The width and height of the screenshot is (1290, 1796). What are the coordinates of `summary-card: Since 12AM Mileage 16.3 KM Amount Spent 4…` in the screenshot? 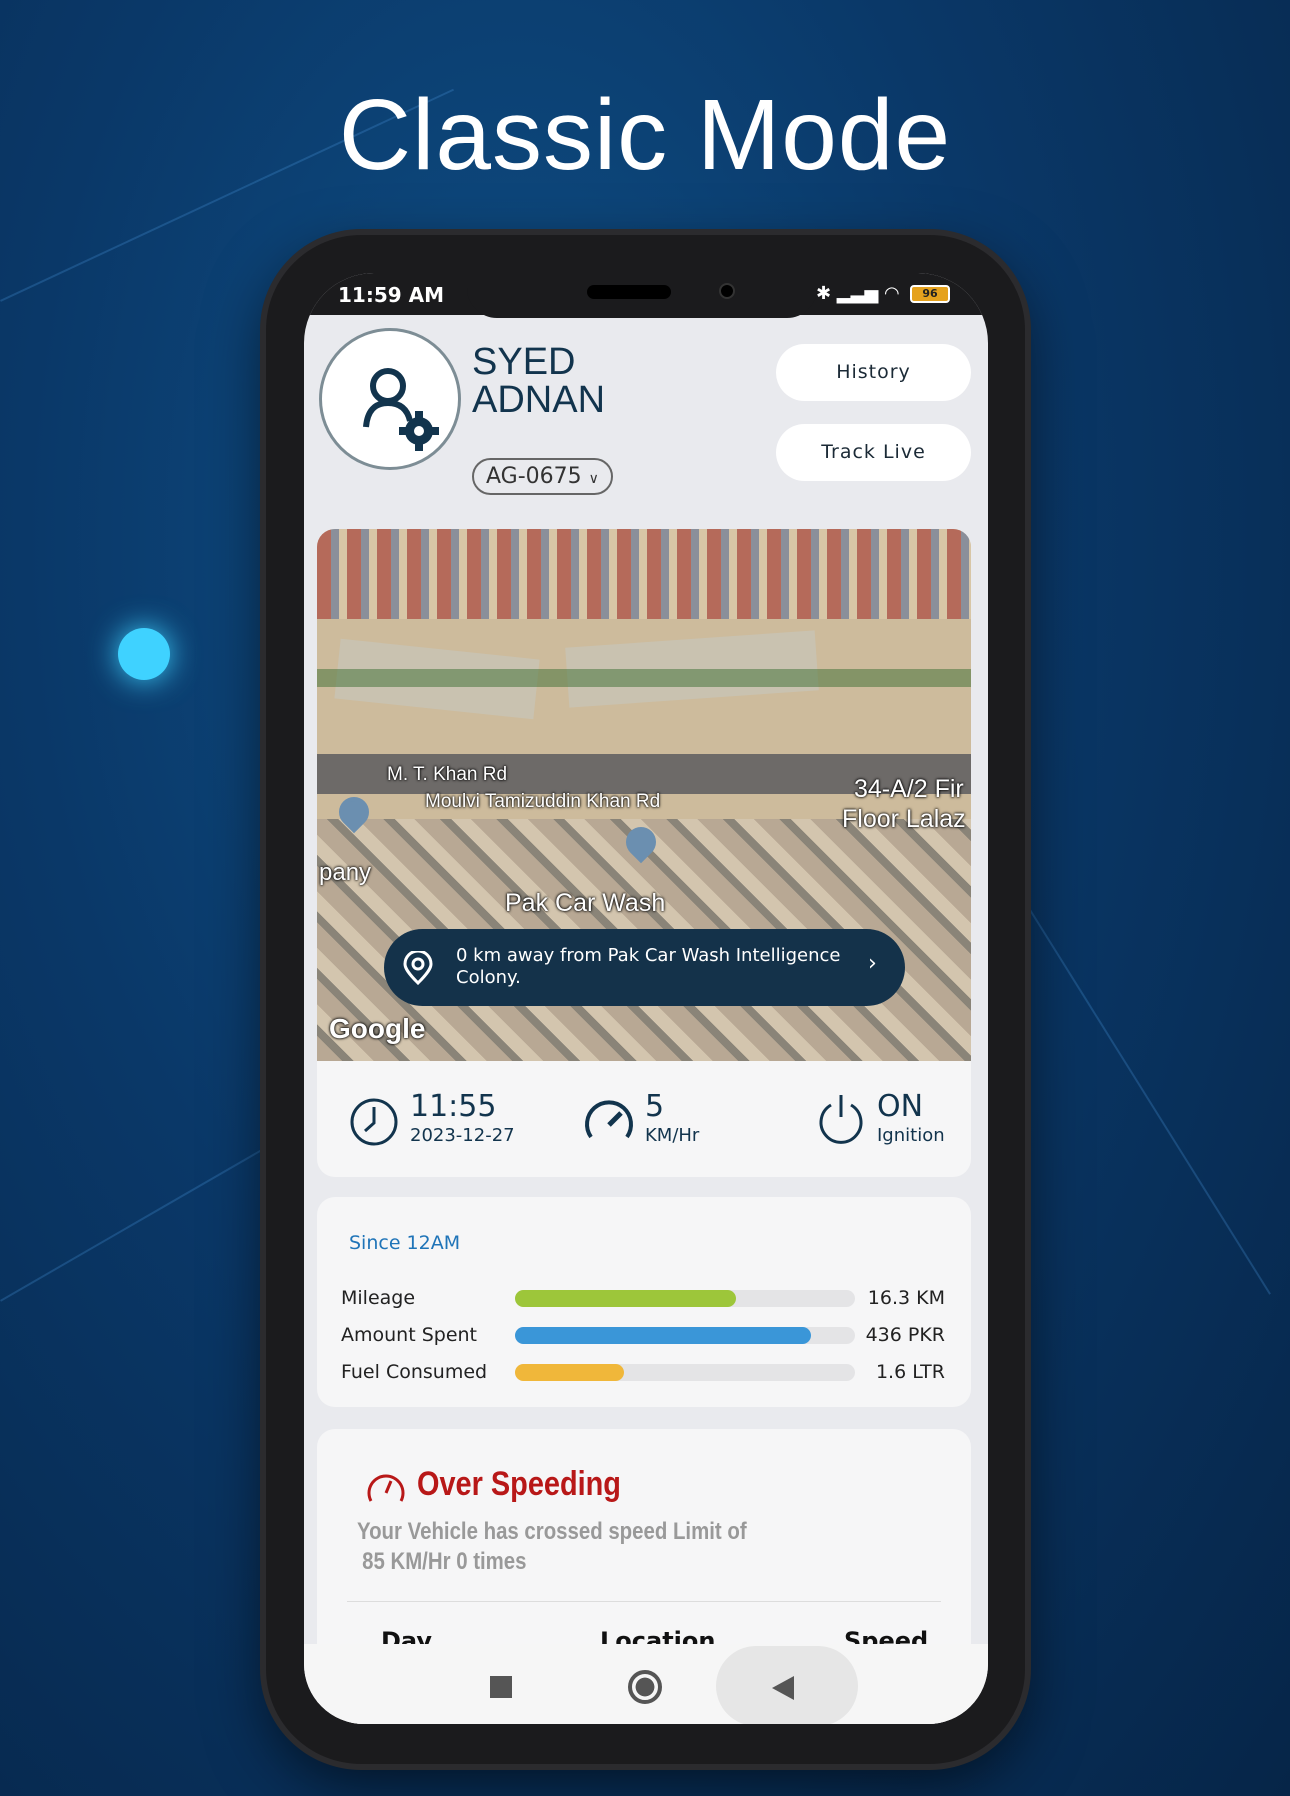 It's located at (644, 1302).